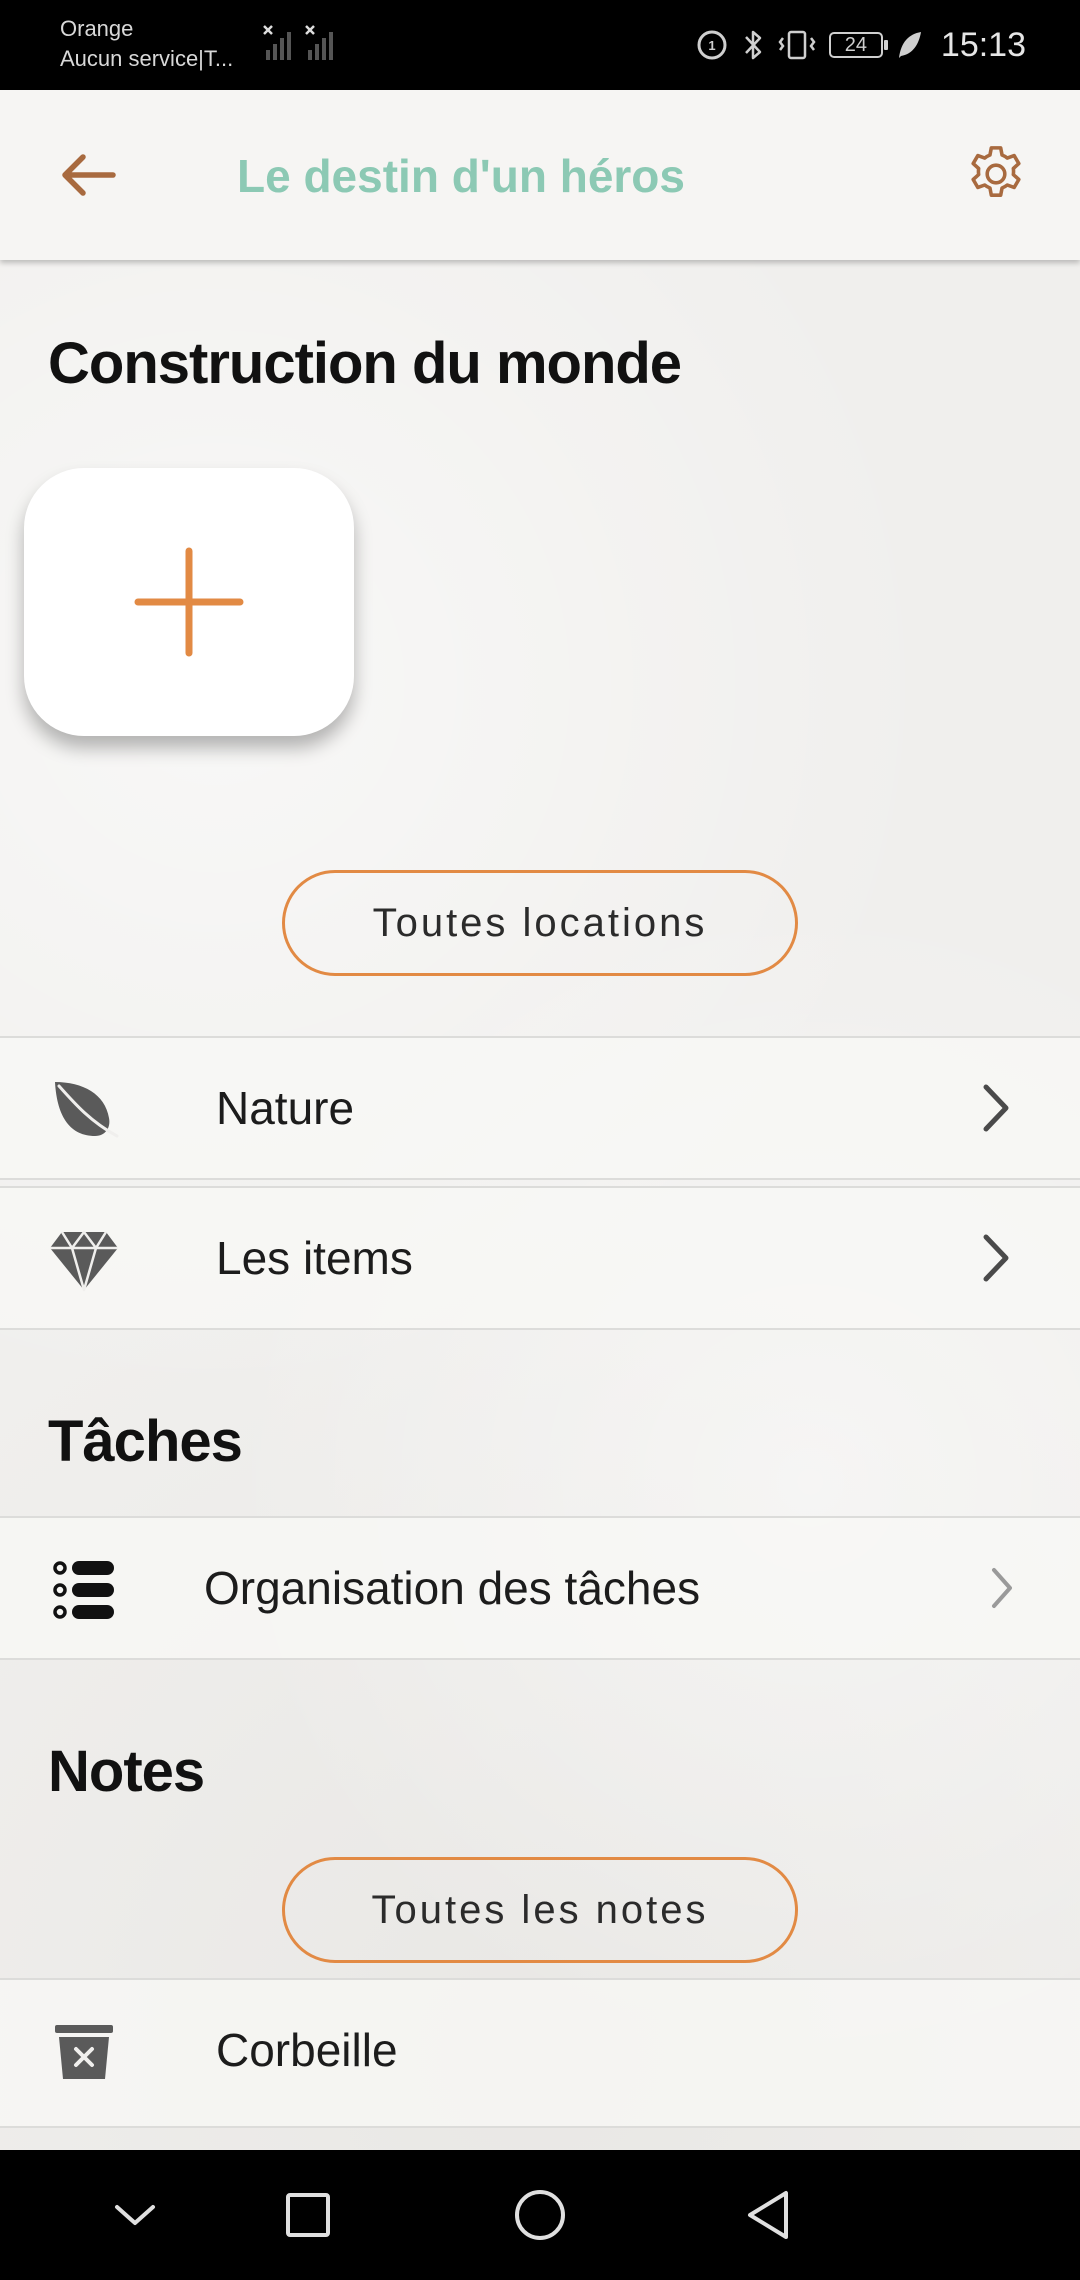 The height and width of the screenshot is (2280, 1080). I want to click on list-item-task-organization: Organisation des tâches, so click(540, 1588).